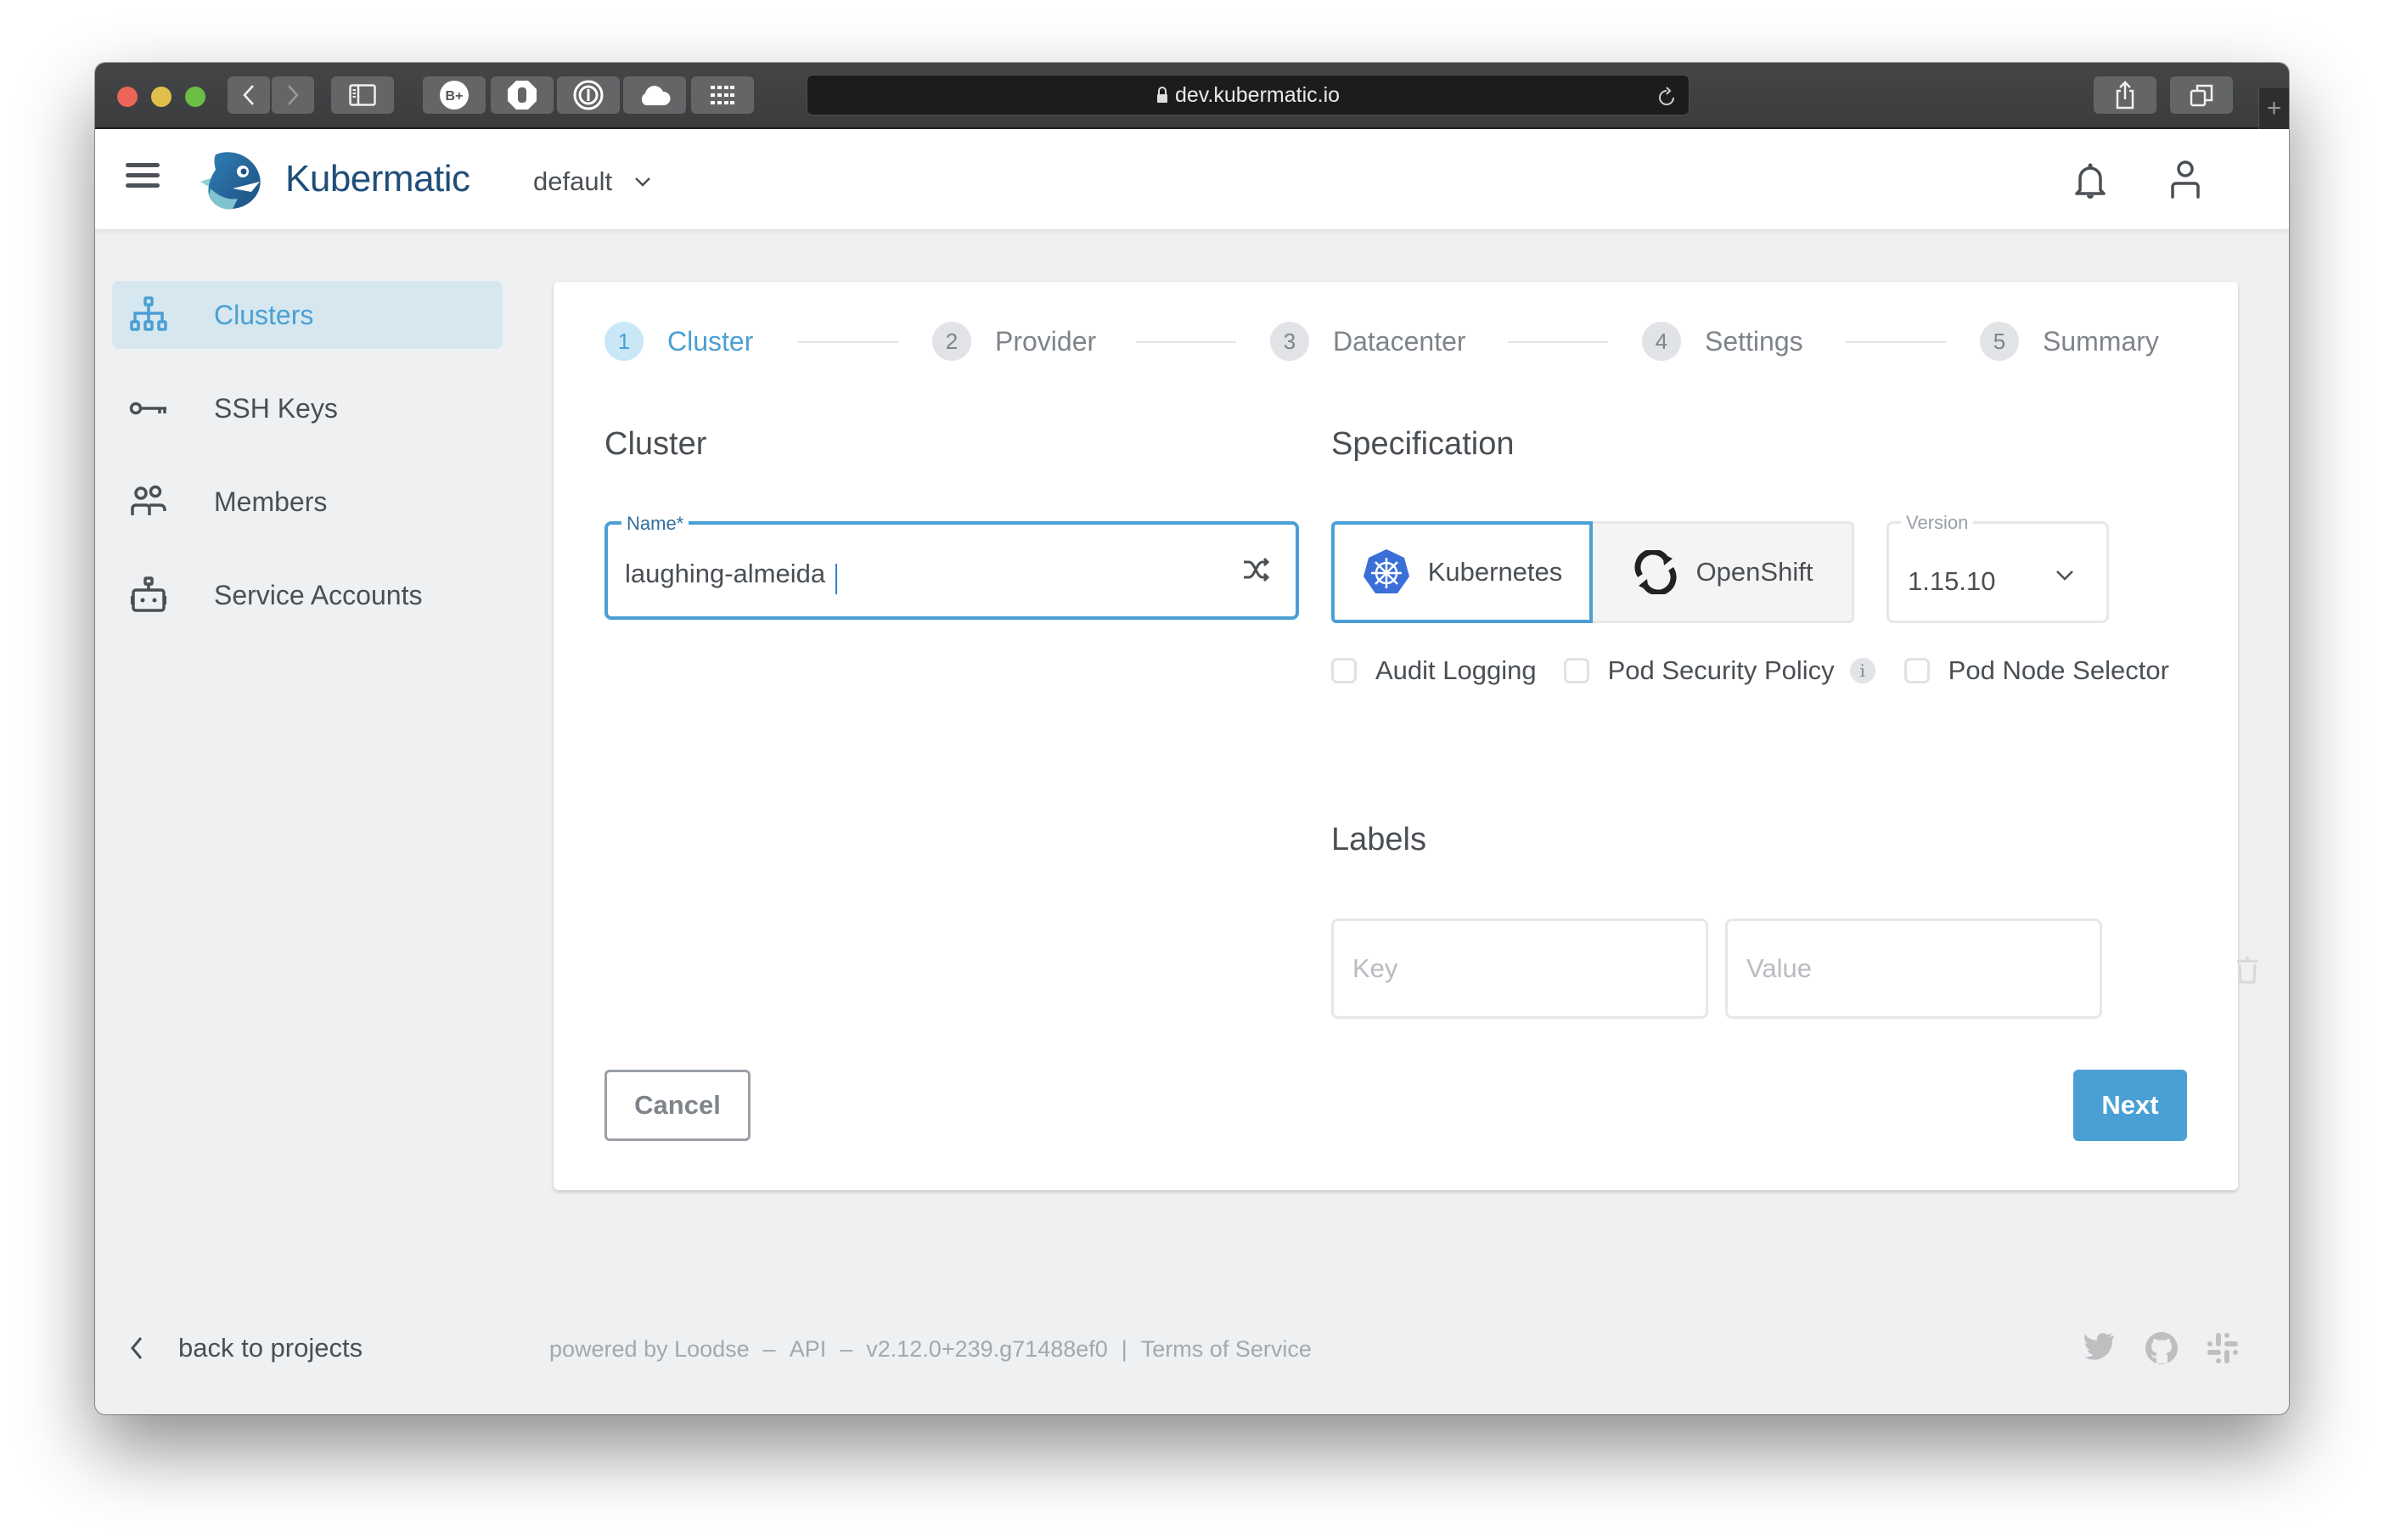 This screenshot has width=2384, height=1540. Describe the element at coordinates (723, 95) in the screenshot. I see `apps-extension-button` at that location.